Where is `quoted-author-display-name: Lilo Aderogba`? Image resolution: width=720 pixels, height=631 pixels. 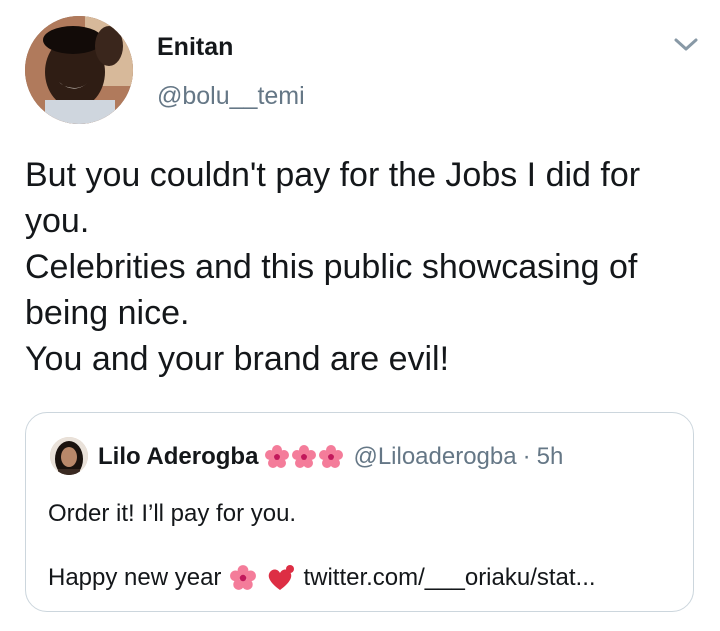
quoted-author-display-name: Lilo Aderogba is located at coordinates (178, 457).